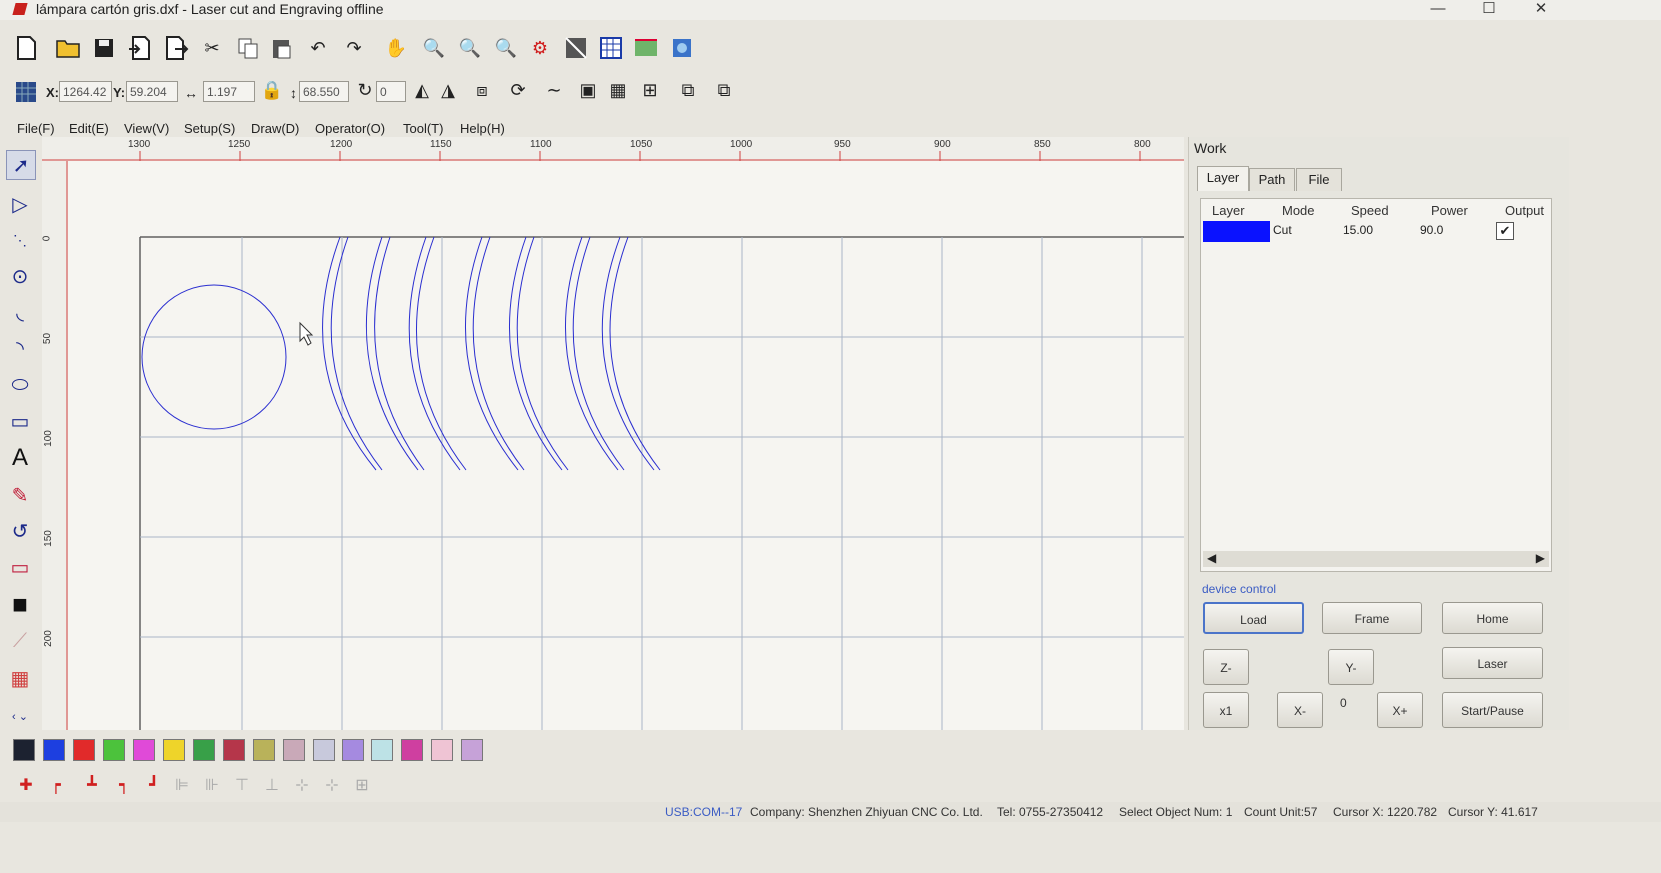 This screenshot has width=1661, height=873. What do you see at coordinates (20, 531) in the screenshot?
I see `rotate-tool-icon: ↺` at bounding box center [20, 531].